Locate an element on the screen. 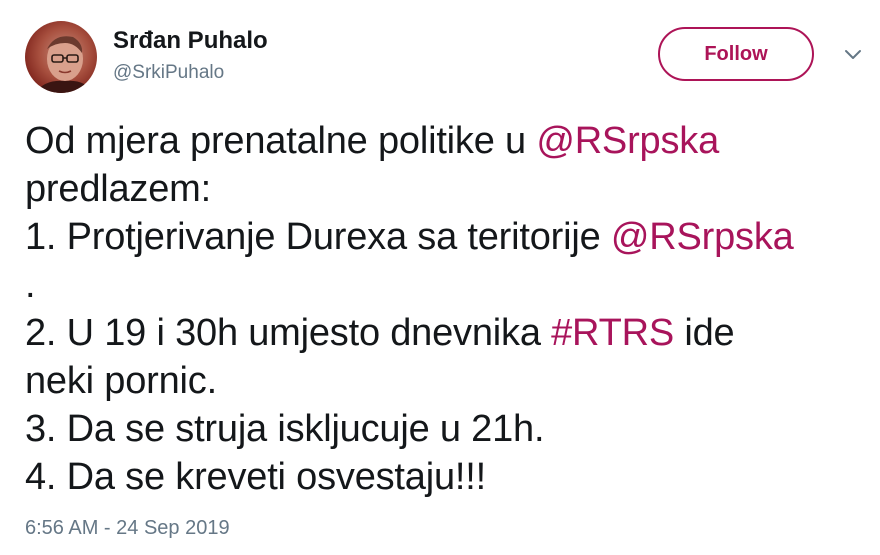  display-name: Srđan Puhalo is located at coordinates (190, 41).